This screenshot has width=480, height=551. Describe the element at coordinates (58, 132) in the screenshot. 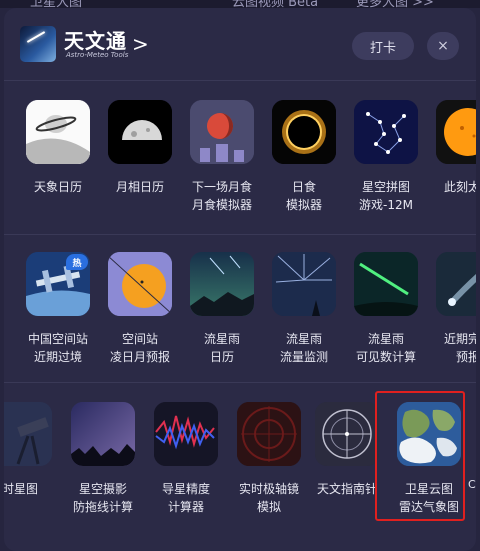

I see `saturn-icon` at that location.